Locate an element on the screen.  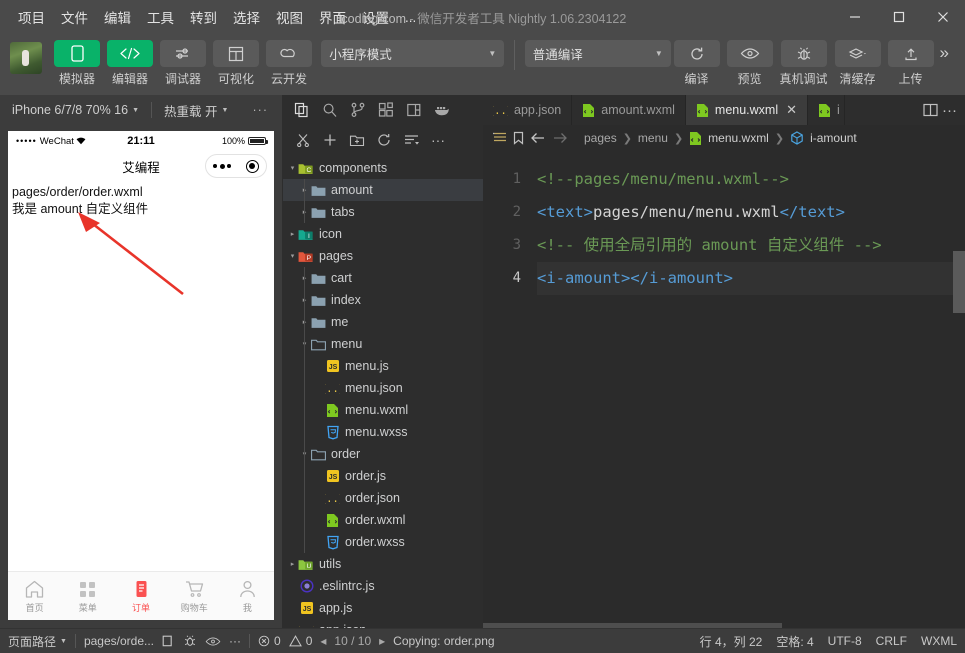
menu-item-6: 视图 is located at coordinates (289, 17).